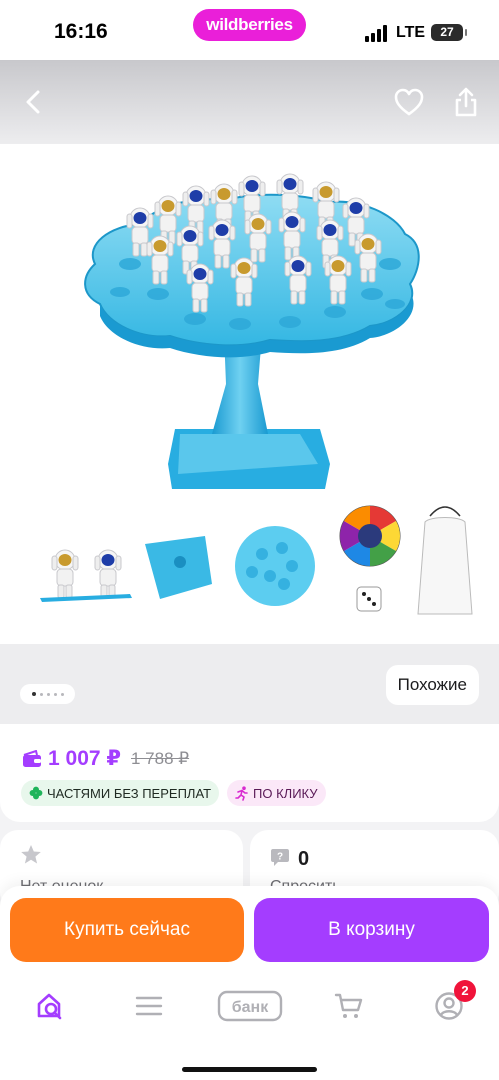 The width and height of the screenshot is (499, 1080). What do you see at coordinates (377, 33) in the screenshot?
I see `signal-icon` at bounding box center [377, 33].